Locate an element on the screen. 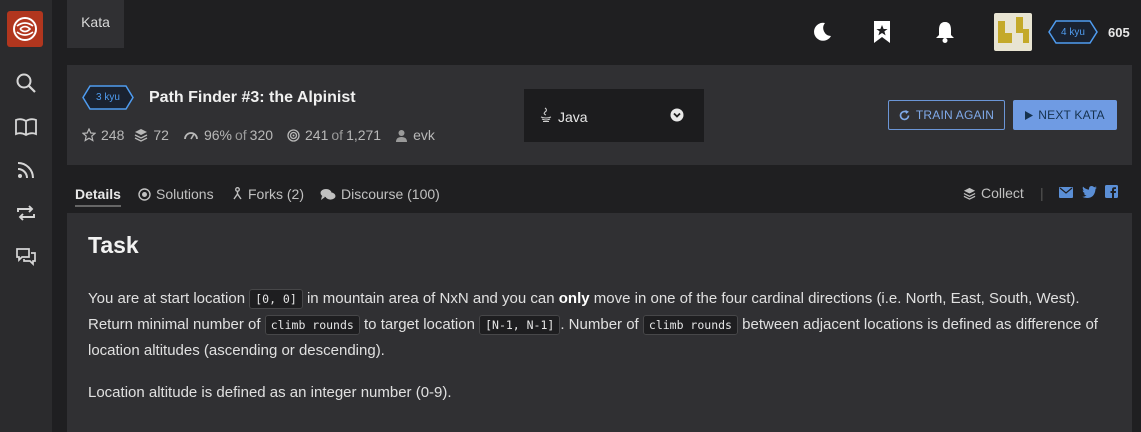  user-rank-badge: 4 kyu is located at coordinates (1073, 32).